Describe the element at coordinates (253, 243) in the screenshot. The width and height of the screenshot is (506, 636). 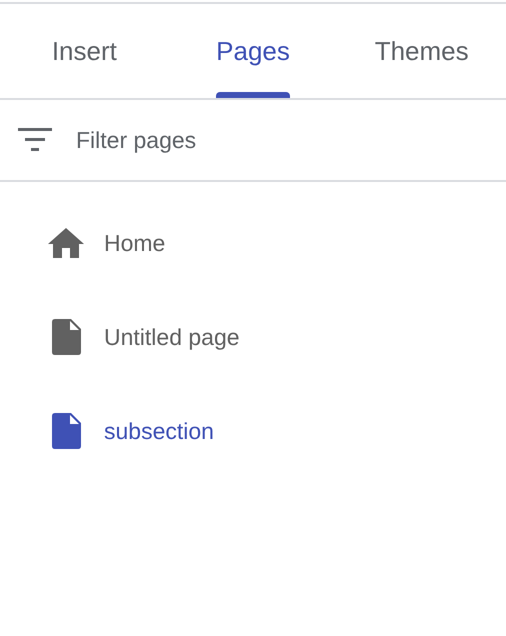
I see `page-item: Home` at that location.